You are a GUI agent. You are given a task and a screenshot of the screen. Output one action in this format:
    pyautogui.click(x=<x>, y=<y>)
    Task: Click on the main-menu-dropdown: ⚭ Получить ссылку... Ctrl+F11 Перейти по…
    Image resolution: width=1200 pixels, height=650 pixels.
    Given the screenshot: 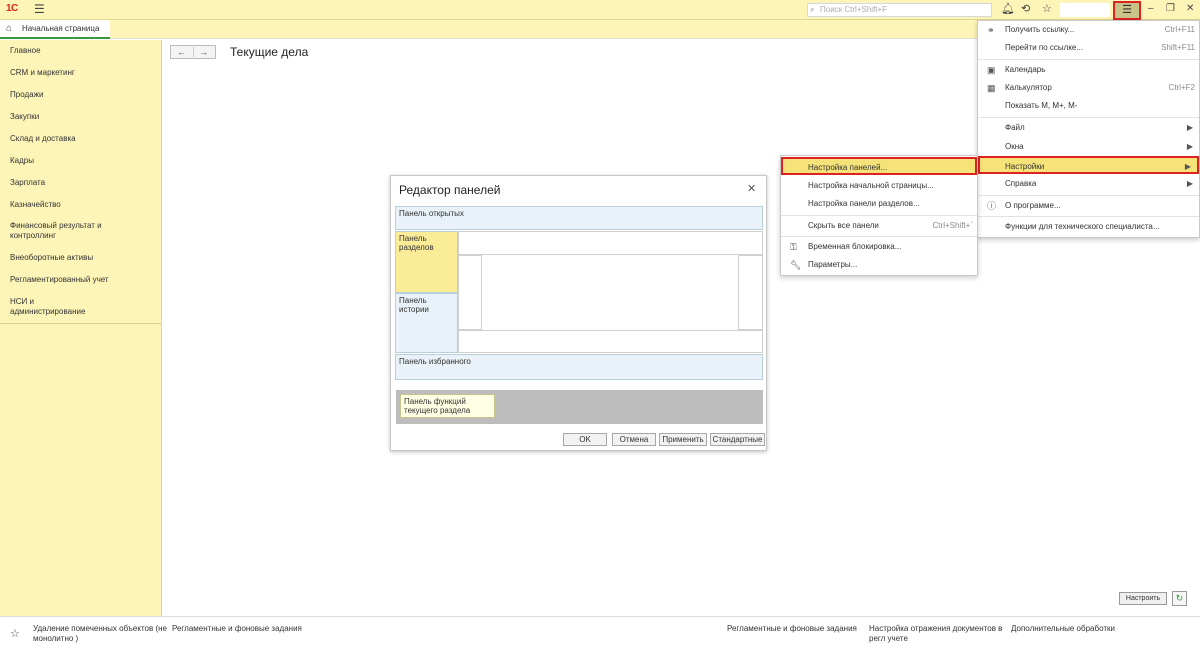 What is the action you would take?
    pyautogui.click(x=1088, y=129)
    